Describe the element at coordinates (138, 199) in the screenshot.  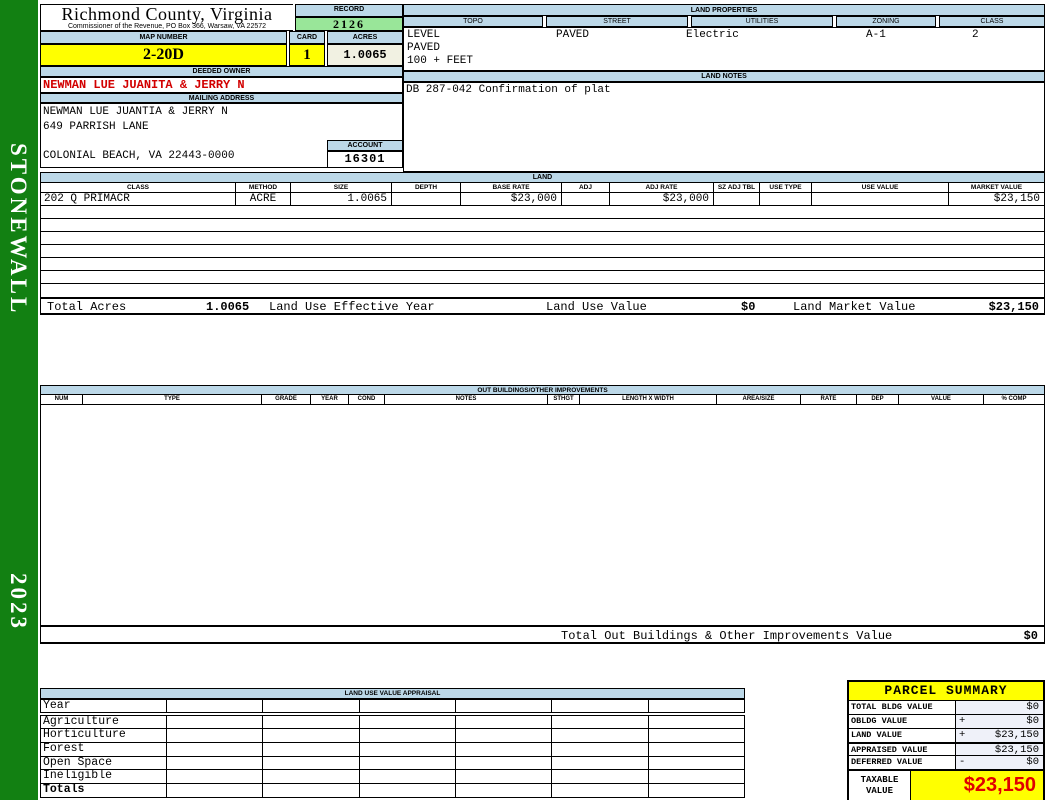
I see `land-cell-class: 202 Q PRIMACR` at that location.